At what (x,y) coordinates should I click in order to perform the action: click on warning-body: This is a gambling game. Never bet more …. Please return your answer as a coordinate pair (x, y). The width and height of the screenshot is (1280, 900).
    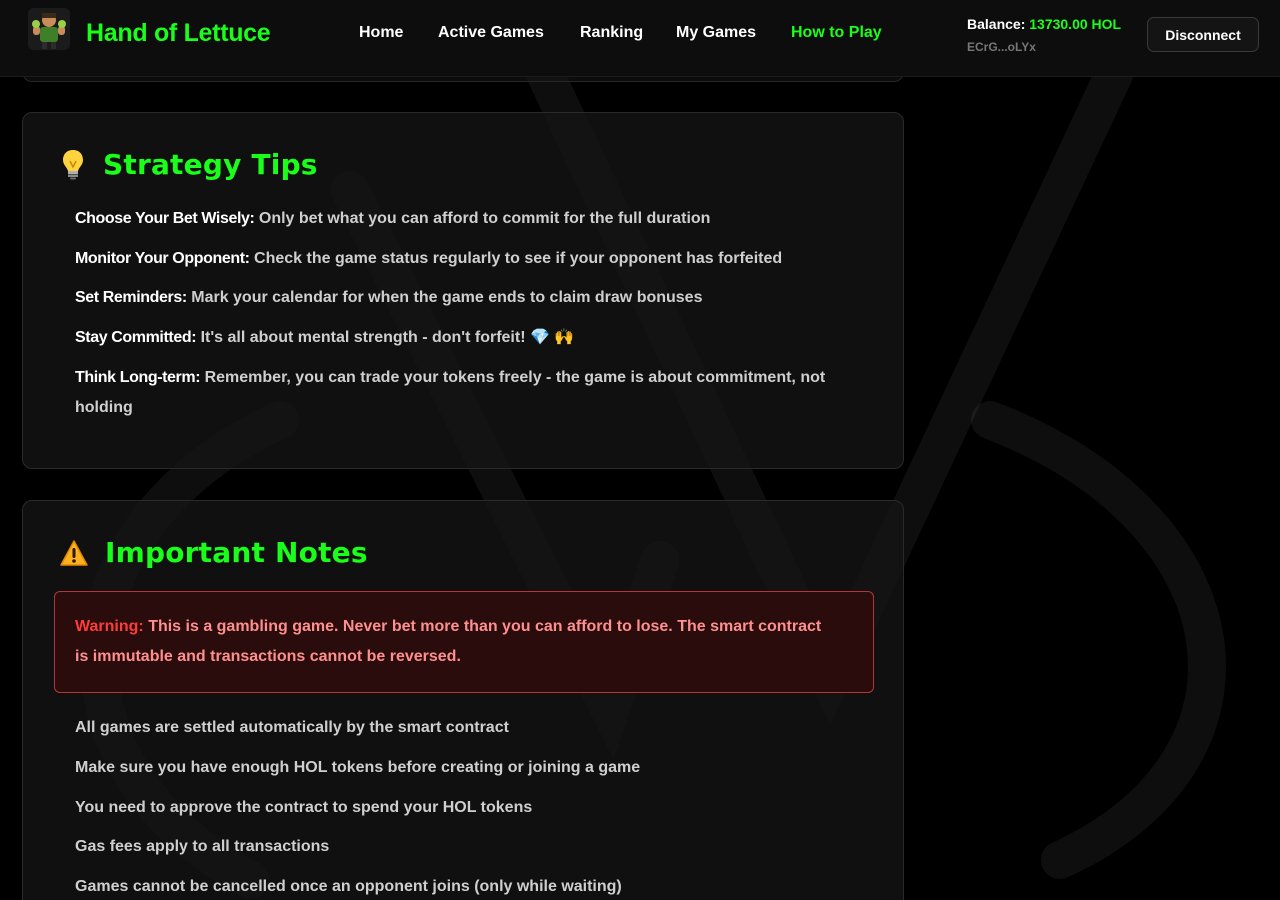
    Looking at the image, I should click on (448, 641).